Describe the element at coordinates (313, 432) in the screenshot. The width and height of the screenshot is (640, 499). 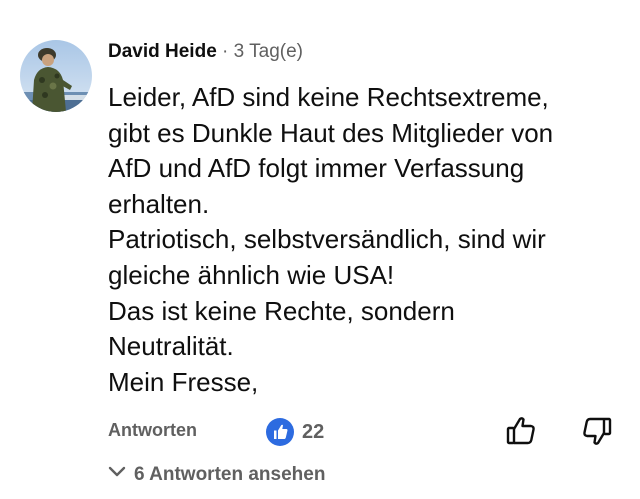
I see `like-count: 22` at that location.